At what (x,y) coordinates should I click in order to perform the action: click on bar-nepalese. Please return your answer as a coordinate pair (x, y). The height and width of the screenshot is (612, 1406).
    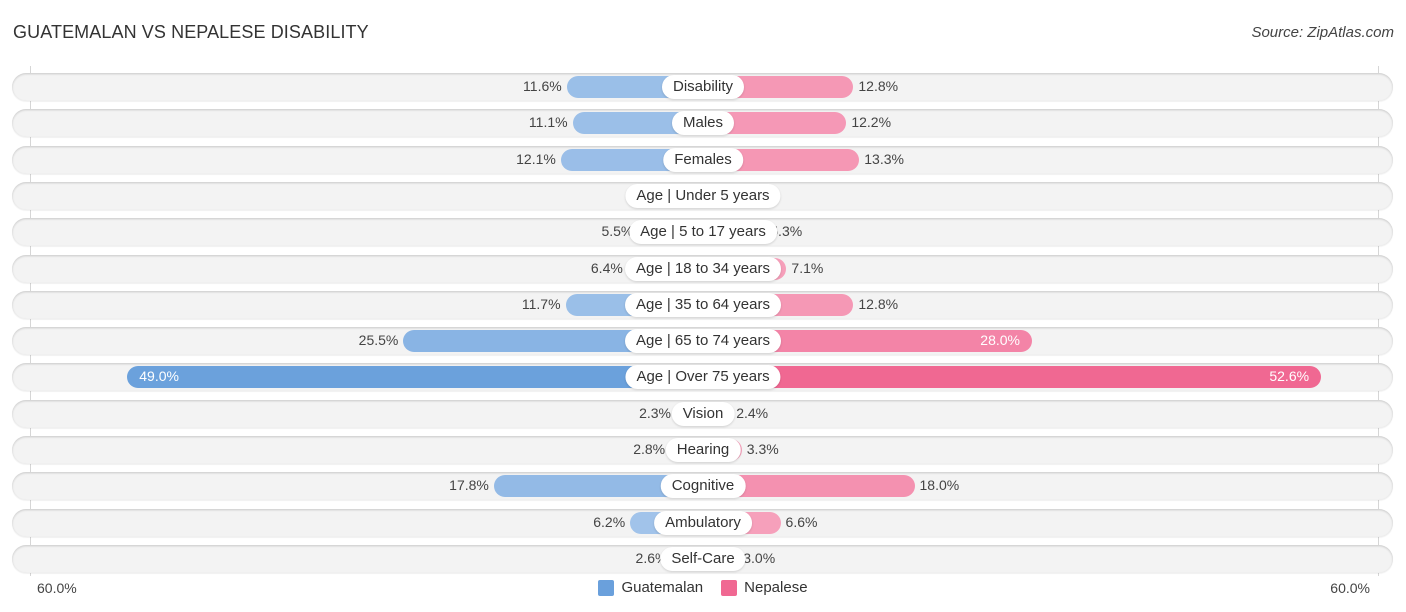
    Looking at the image, I should click on (1012, 377).